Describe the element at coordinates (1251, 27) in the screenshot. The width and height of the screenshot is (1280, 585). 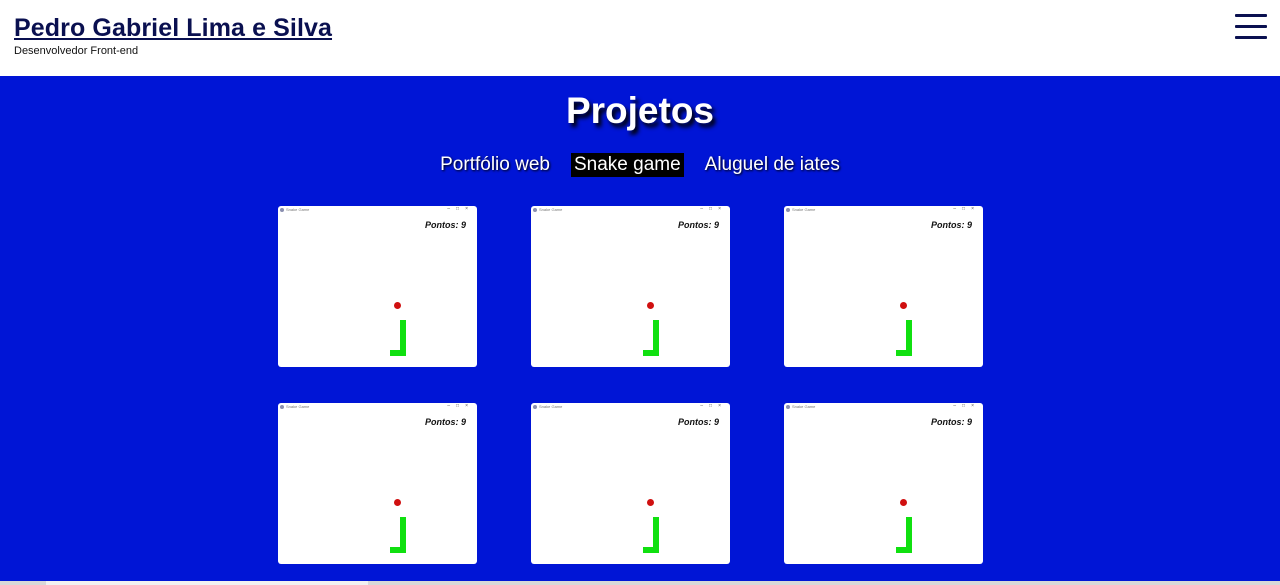
I see `hamburger-menu-icon` at that location.